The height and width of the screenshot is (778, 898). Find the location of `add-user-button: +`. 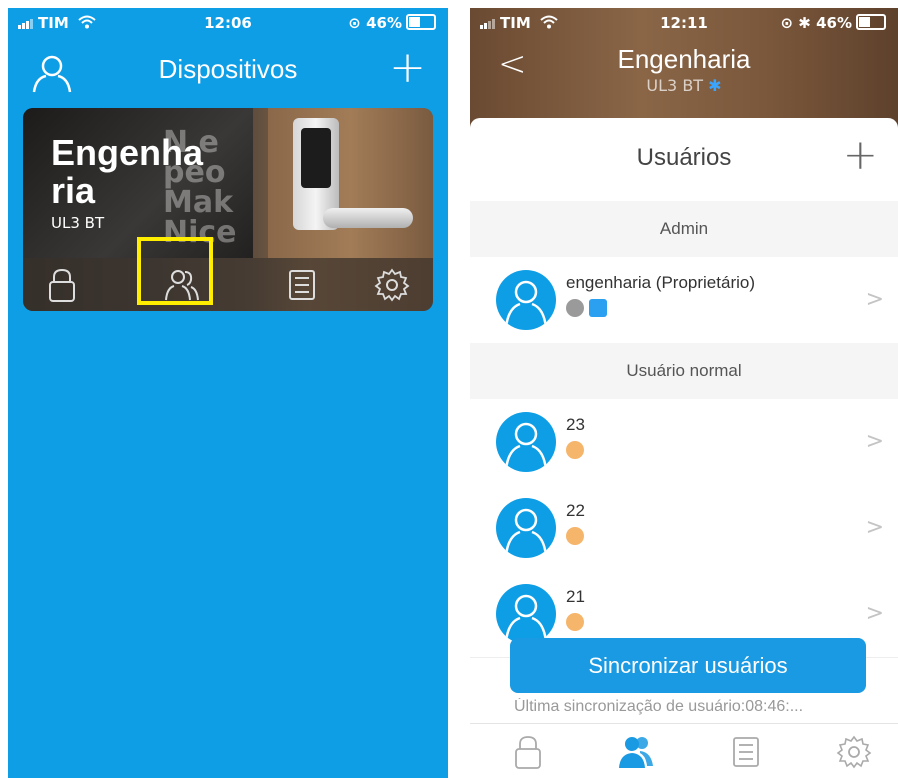

add-user-button: + is located at coordinates (860, 154).